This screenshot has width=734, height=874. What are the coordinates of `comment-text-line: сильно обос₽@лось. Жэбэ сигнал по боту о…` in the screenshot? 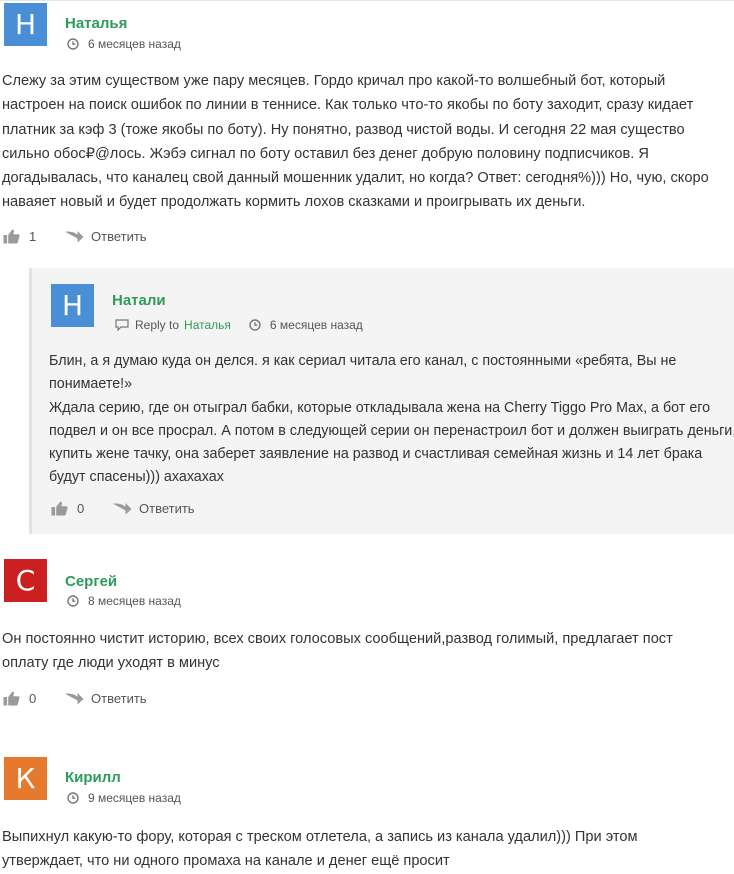 It's located at (325, 153).